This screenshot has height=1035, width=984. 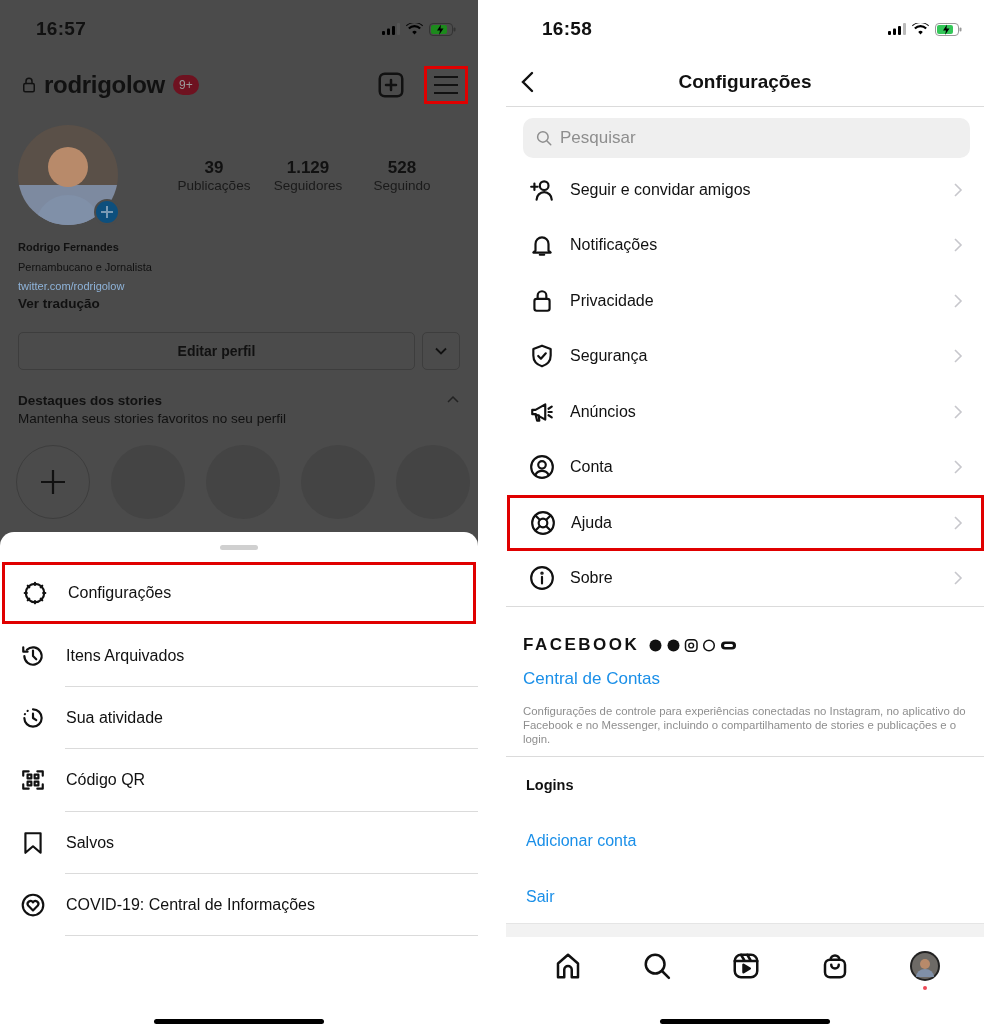 I want to click on menu-icon, so click(x=446, y=85).